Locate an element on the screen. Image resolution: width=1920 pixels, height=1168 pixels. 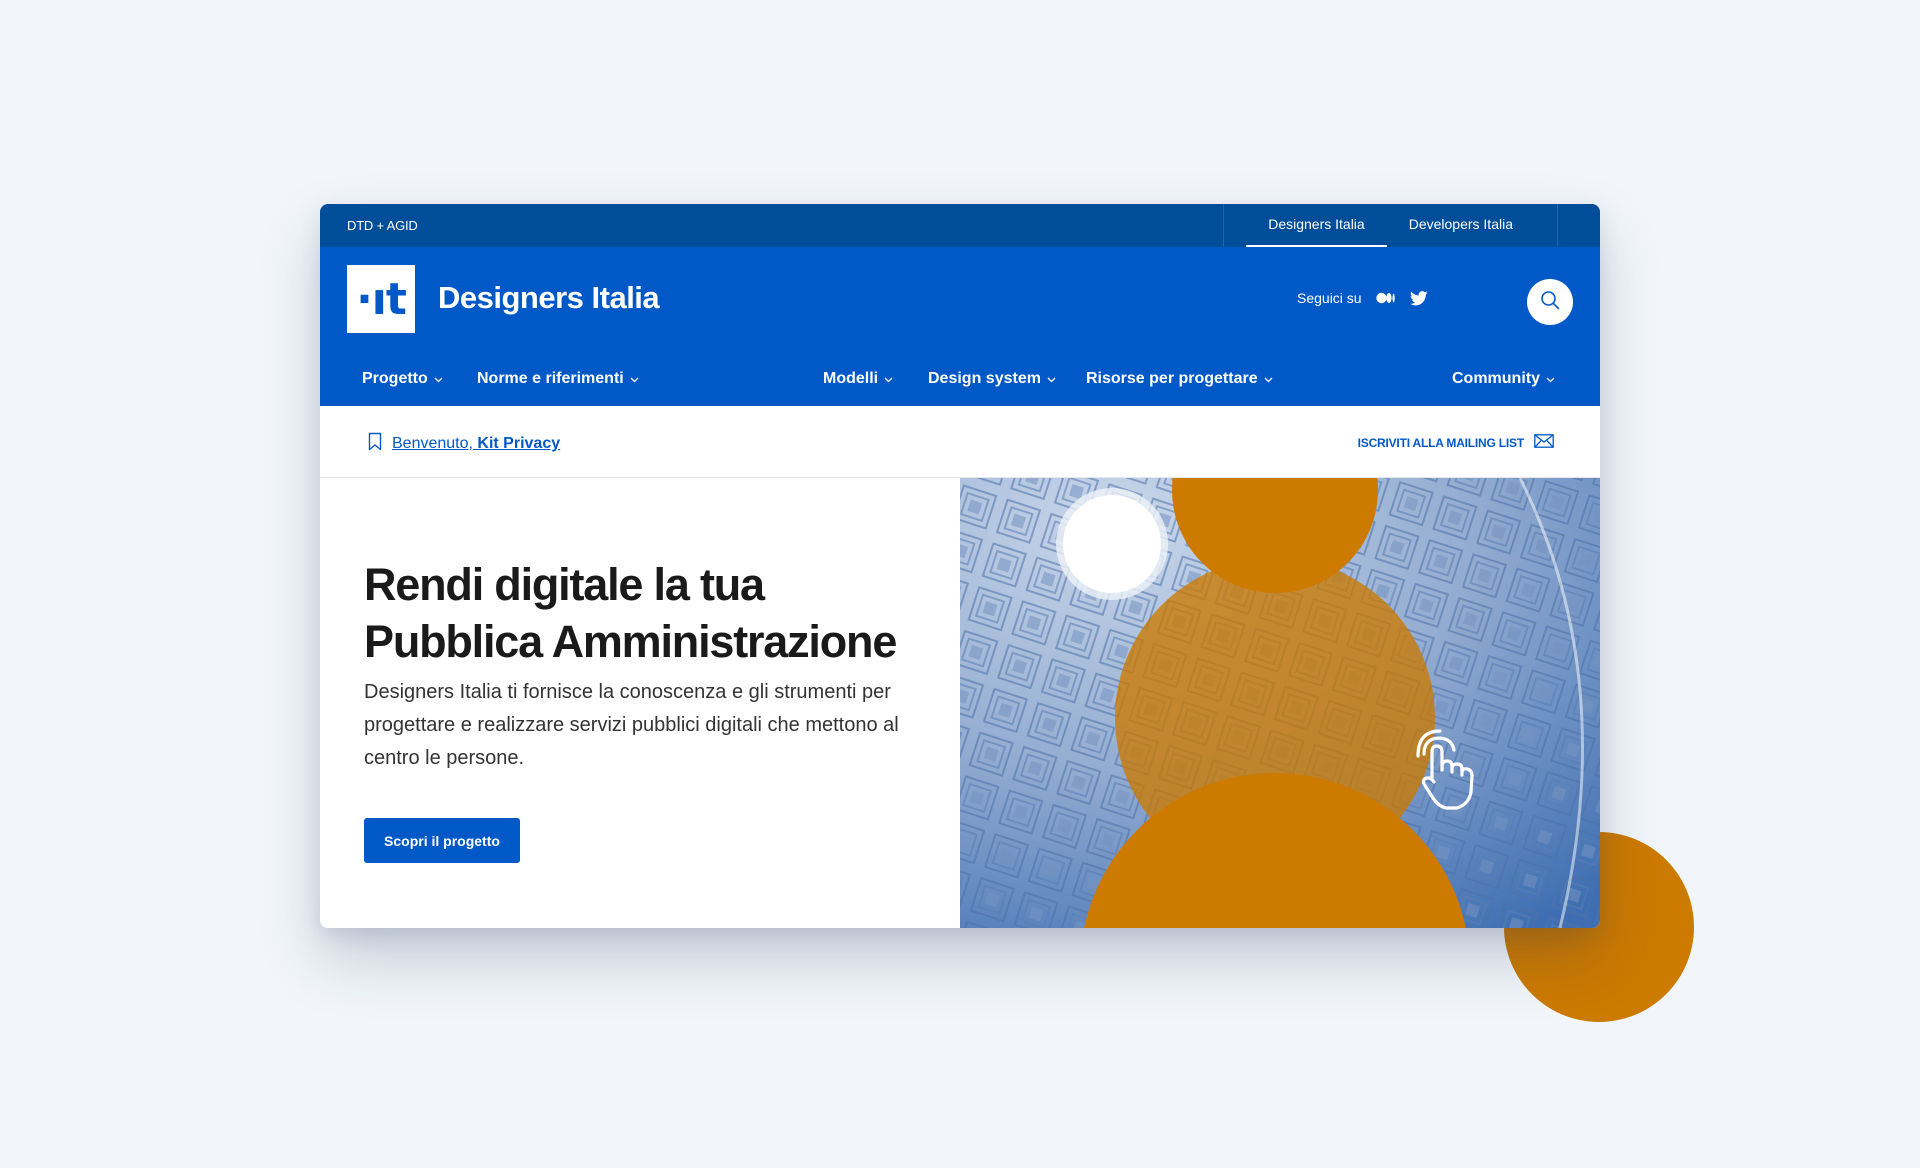
search-icon is located at coordinates (1550, 302).